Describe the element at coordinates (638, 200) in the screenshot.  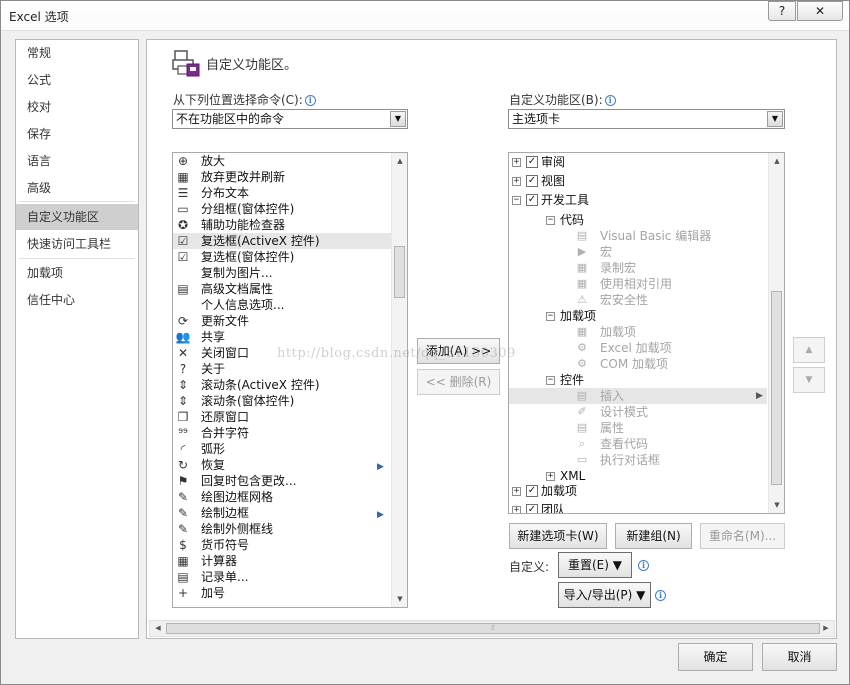
I see `ribbon-tree-node: − ✓ 开发工具` at that location.